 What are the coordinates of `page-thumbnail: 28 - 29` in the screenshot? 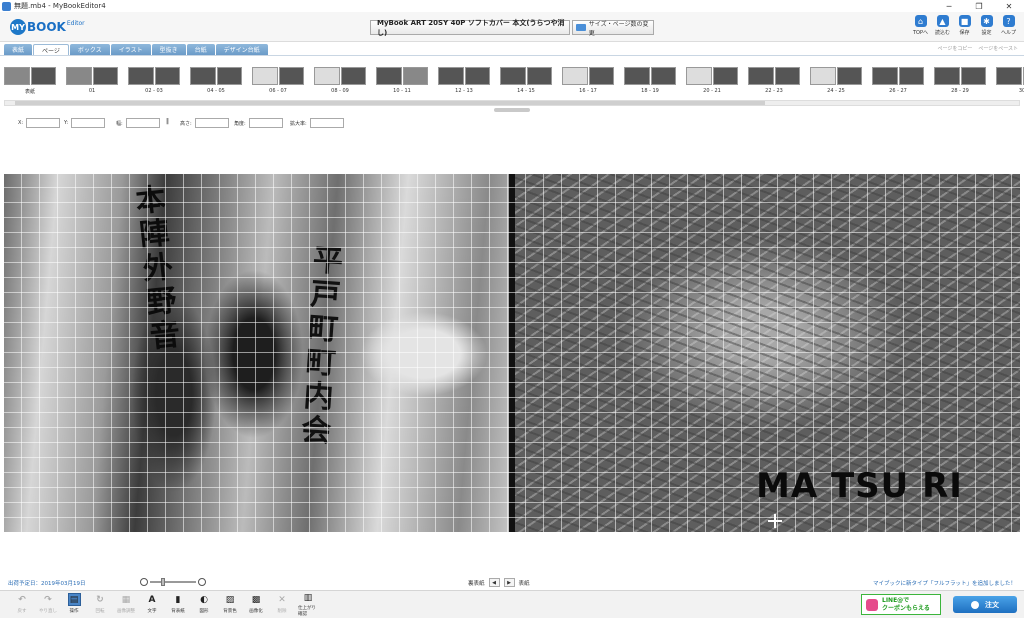 It's located at (960, 81).